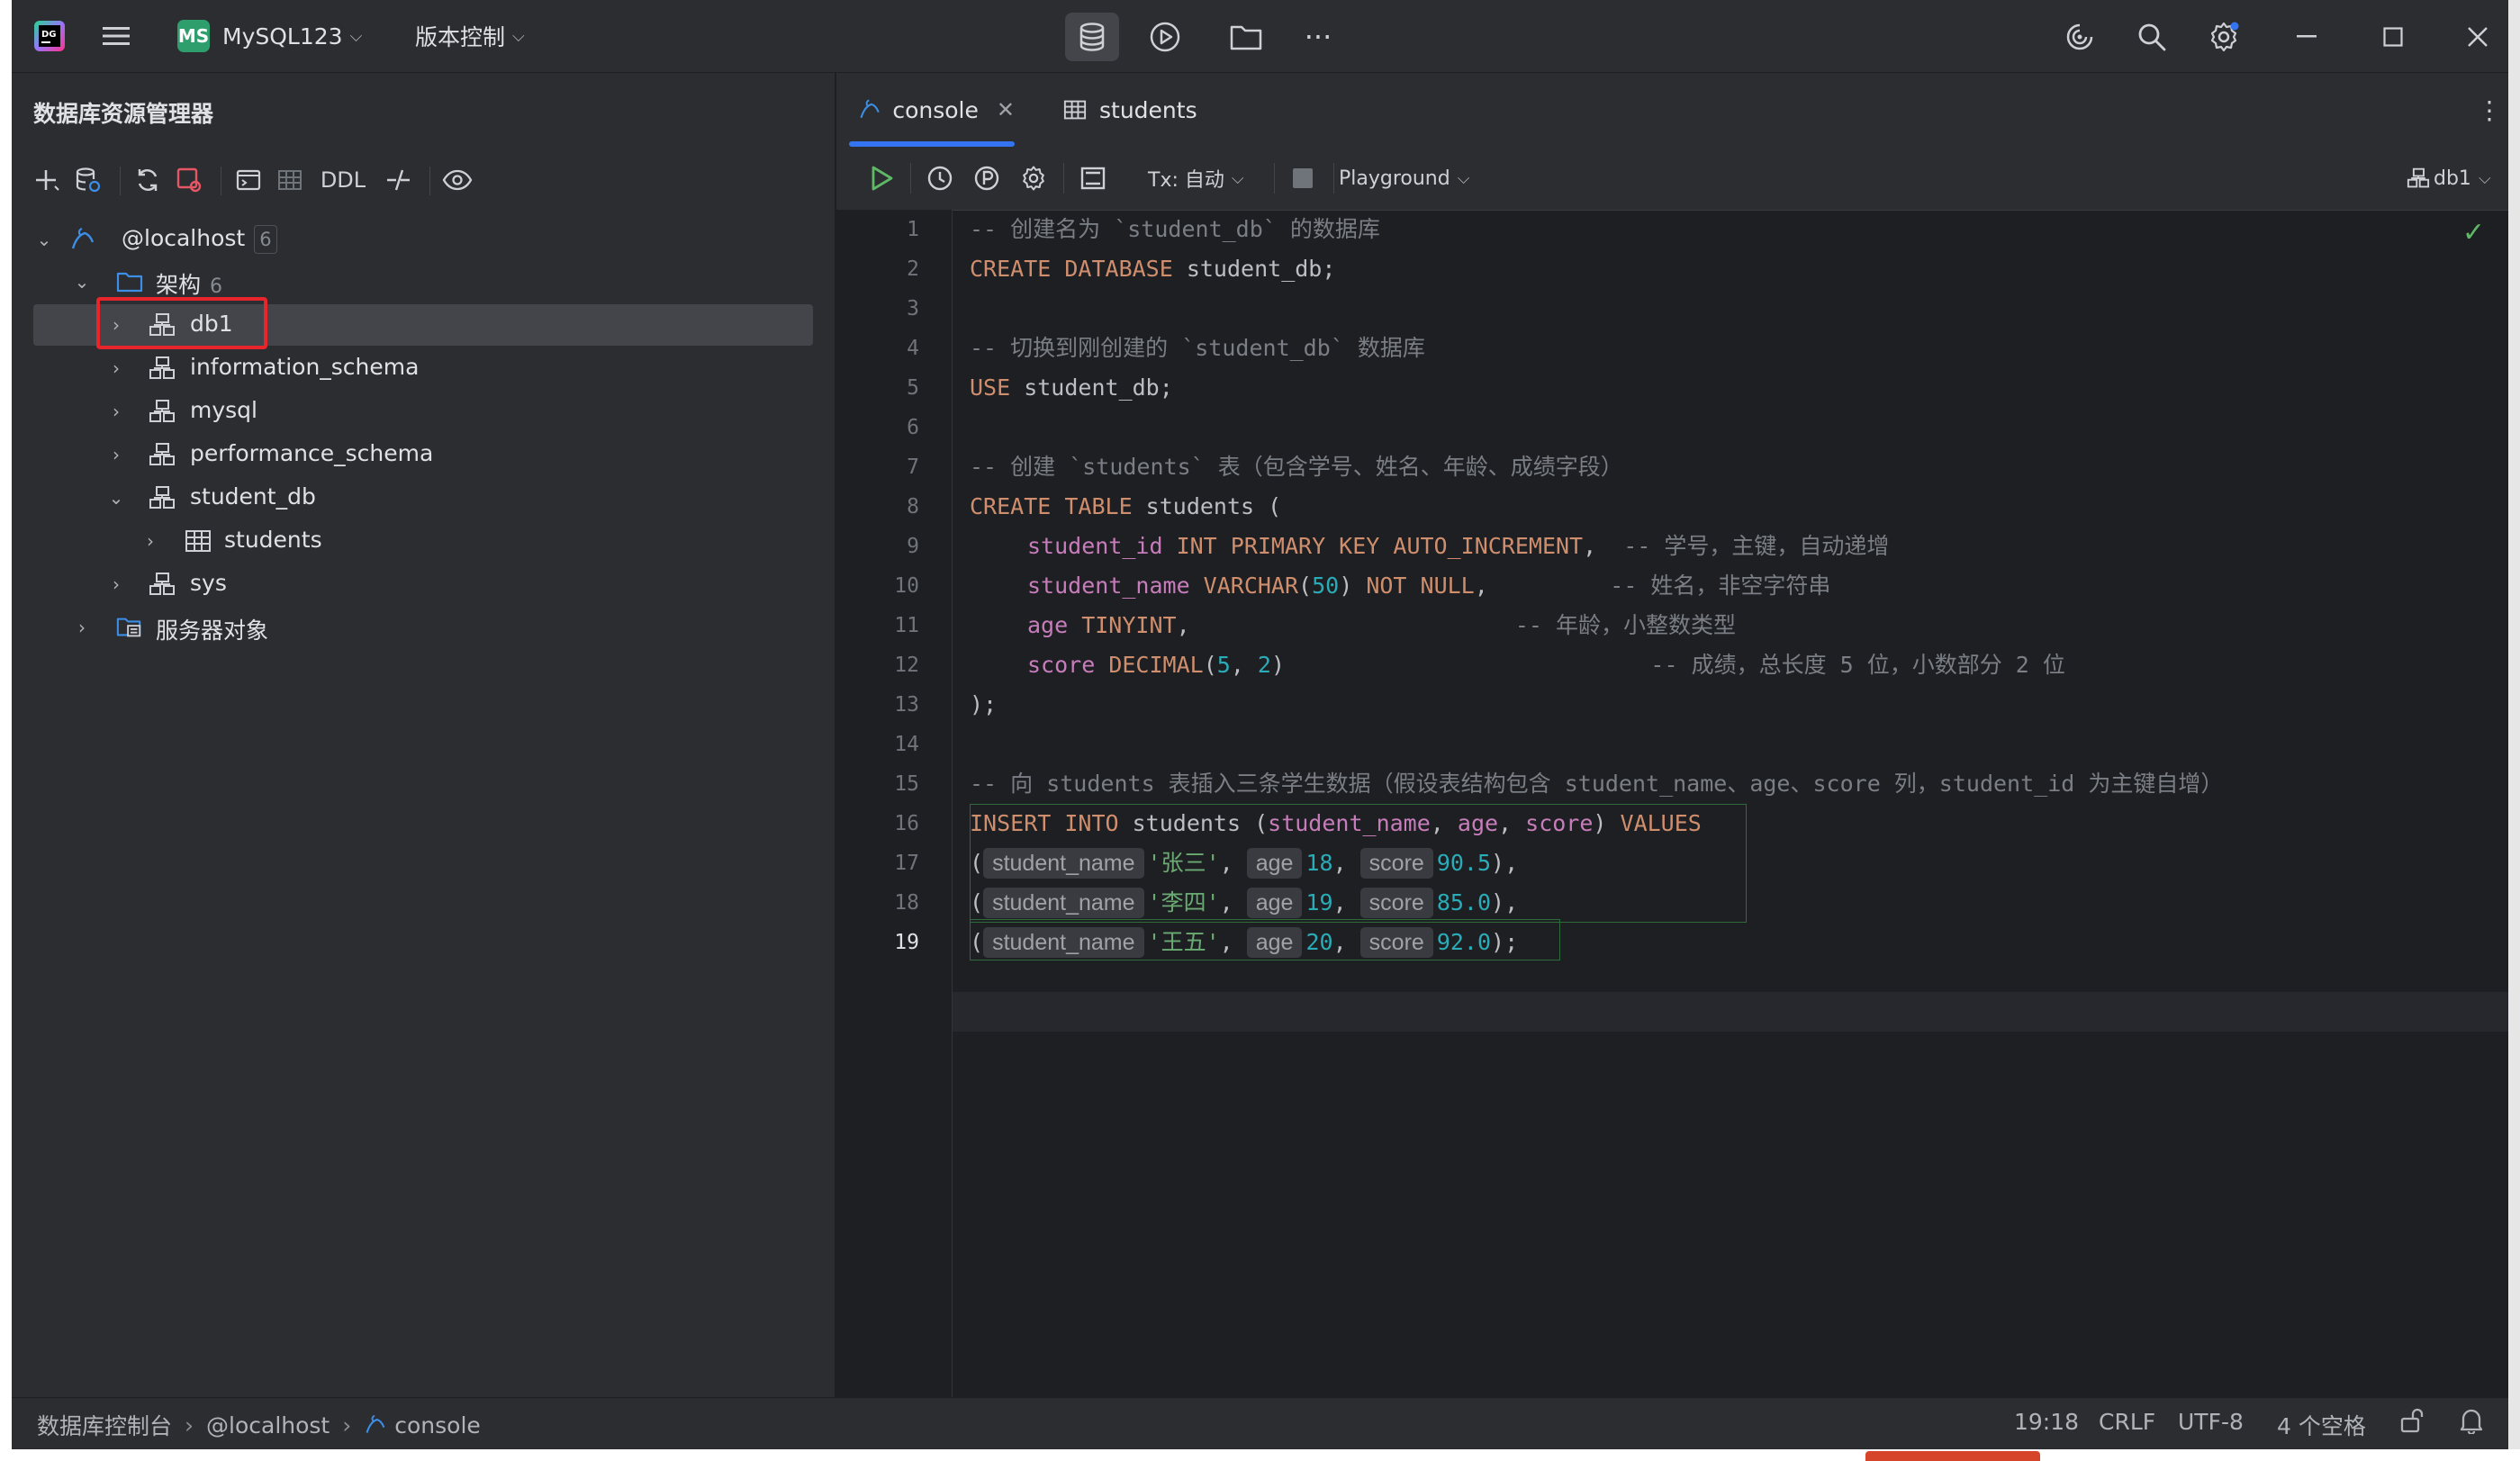  What do you see at coordinates (1006, 109) in the screenshot?
I see `close-tab-icon: ✕` at bounding box center [1006, 109].